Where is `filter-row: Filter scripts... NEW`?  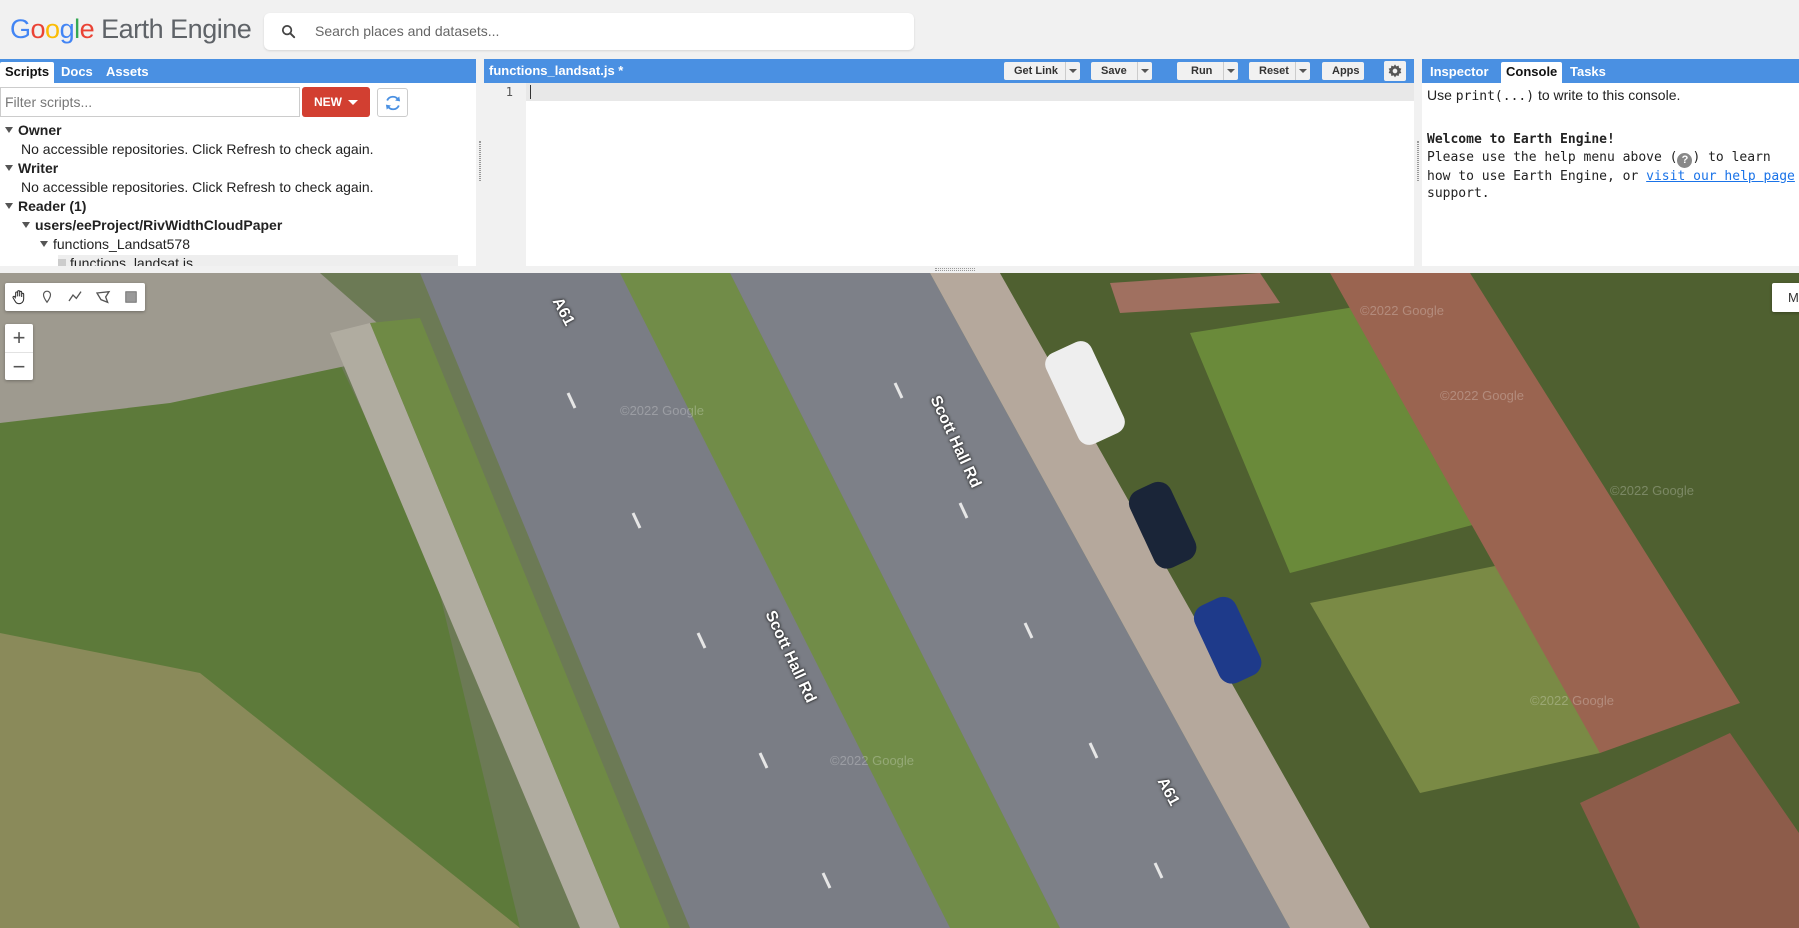 filter-row: Filter scripts... NEW is located at coordinates (238, 103).